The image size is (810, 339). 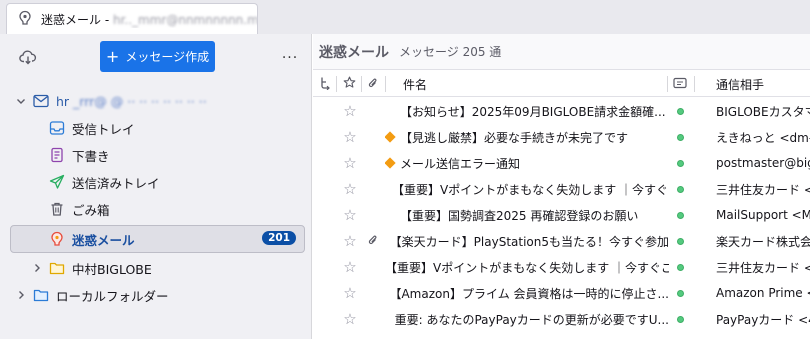 What do you see at coordinates (157, 56) in the screenshot?
I see `compose-button: + メッセージ作成` at bounding box center [157, 56].